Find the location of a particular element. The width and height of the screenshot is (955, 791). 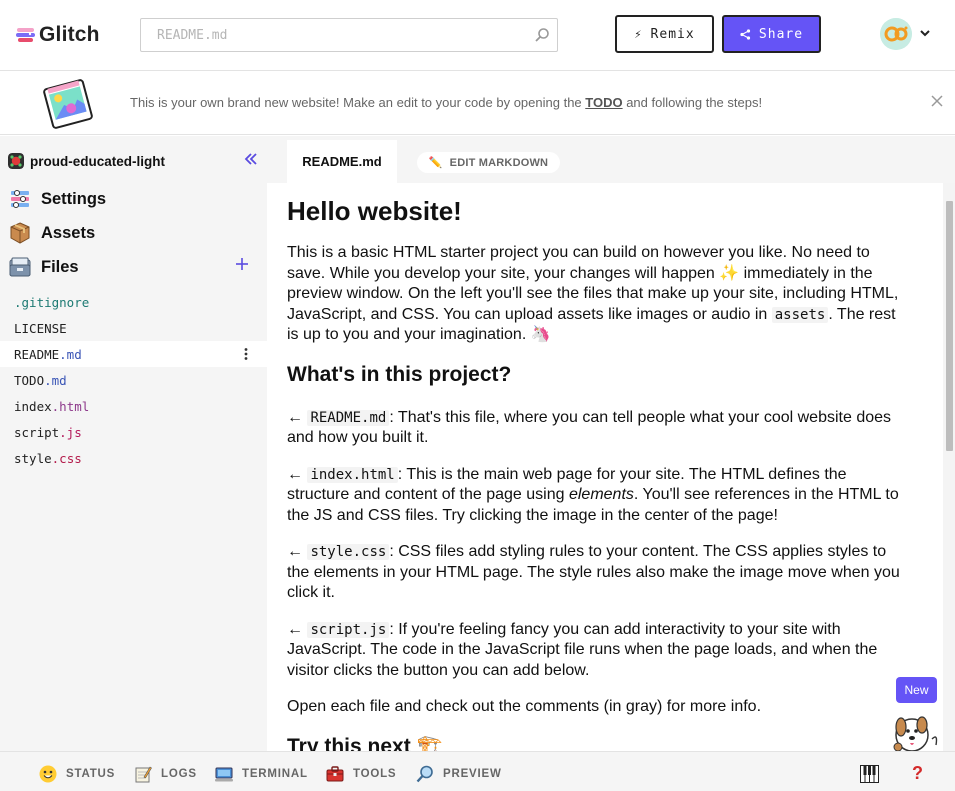

more-vertical-icon is located at coordinates (246, 354).